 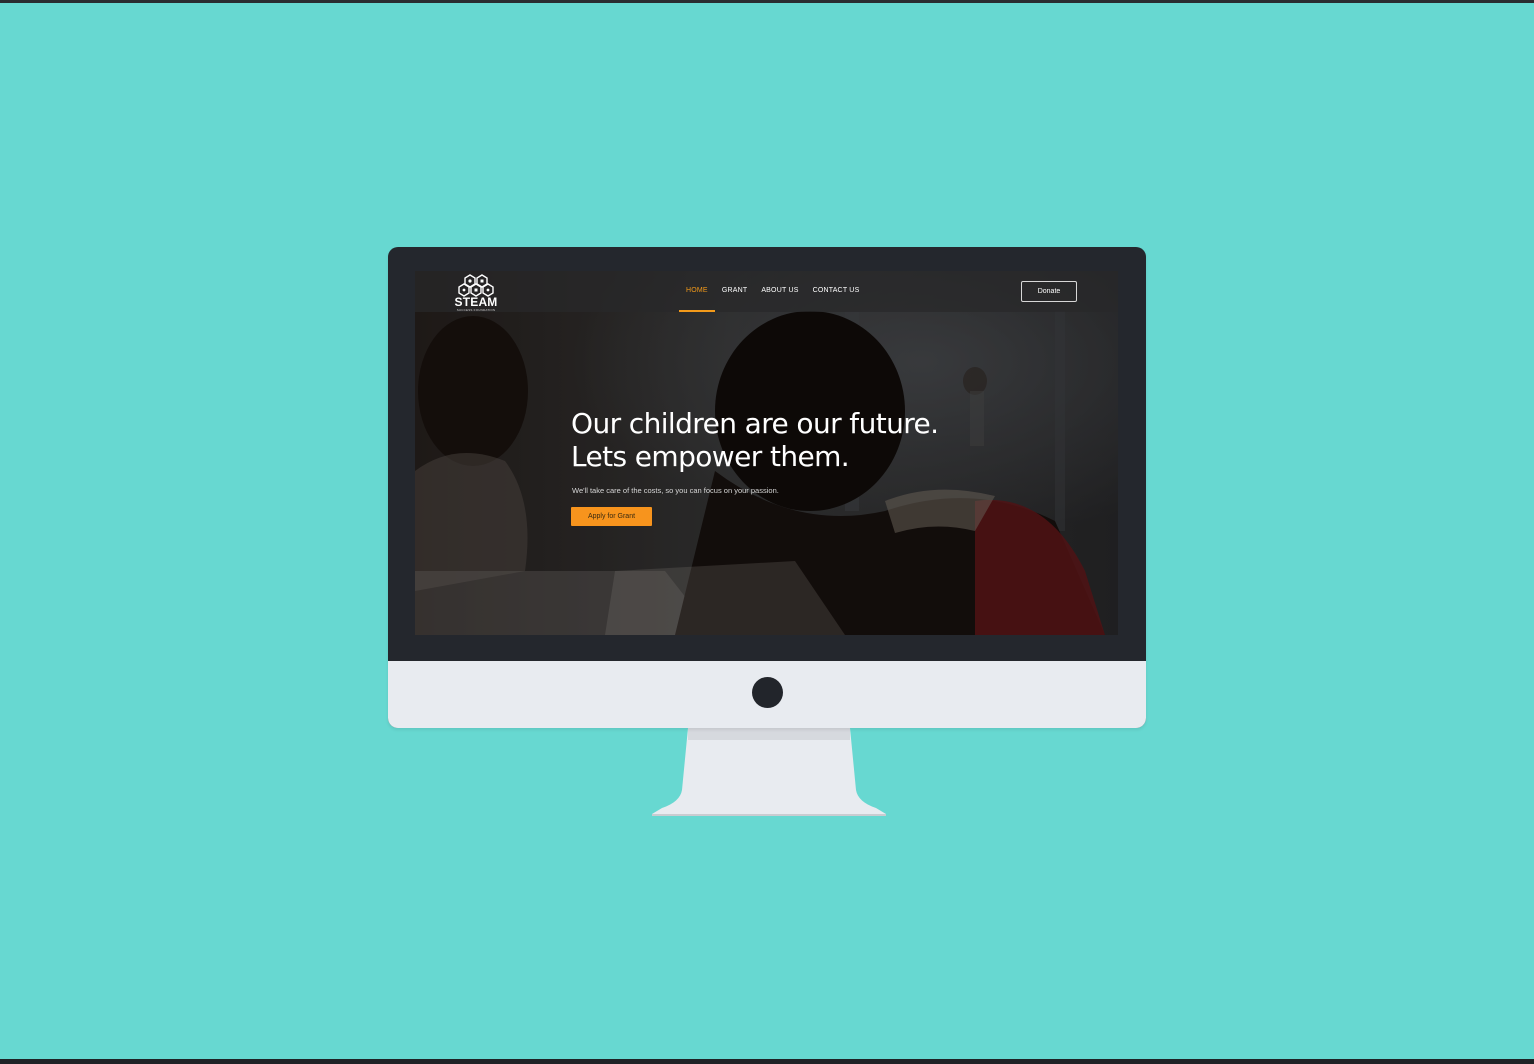 I want to click on logo-tagline: SUCCESS FOUNDATION, so click(x=476, y=310).